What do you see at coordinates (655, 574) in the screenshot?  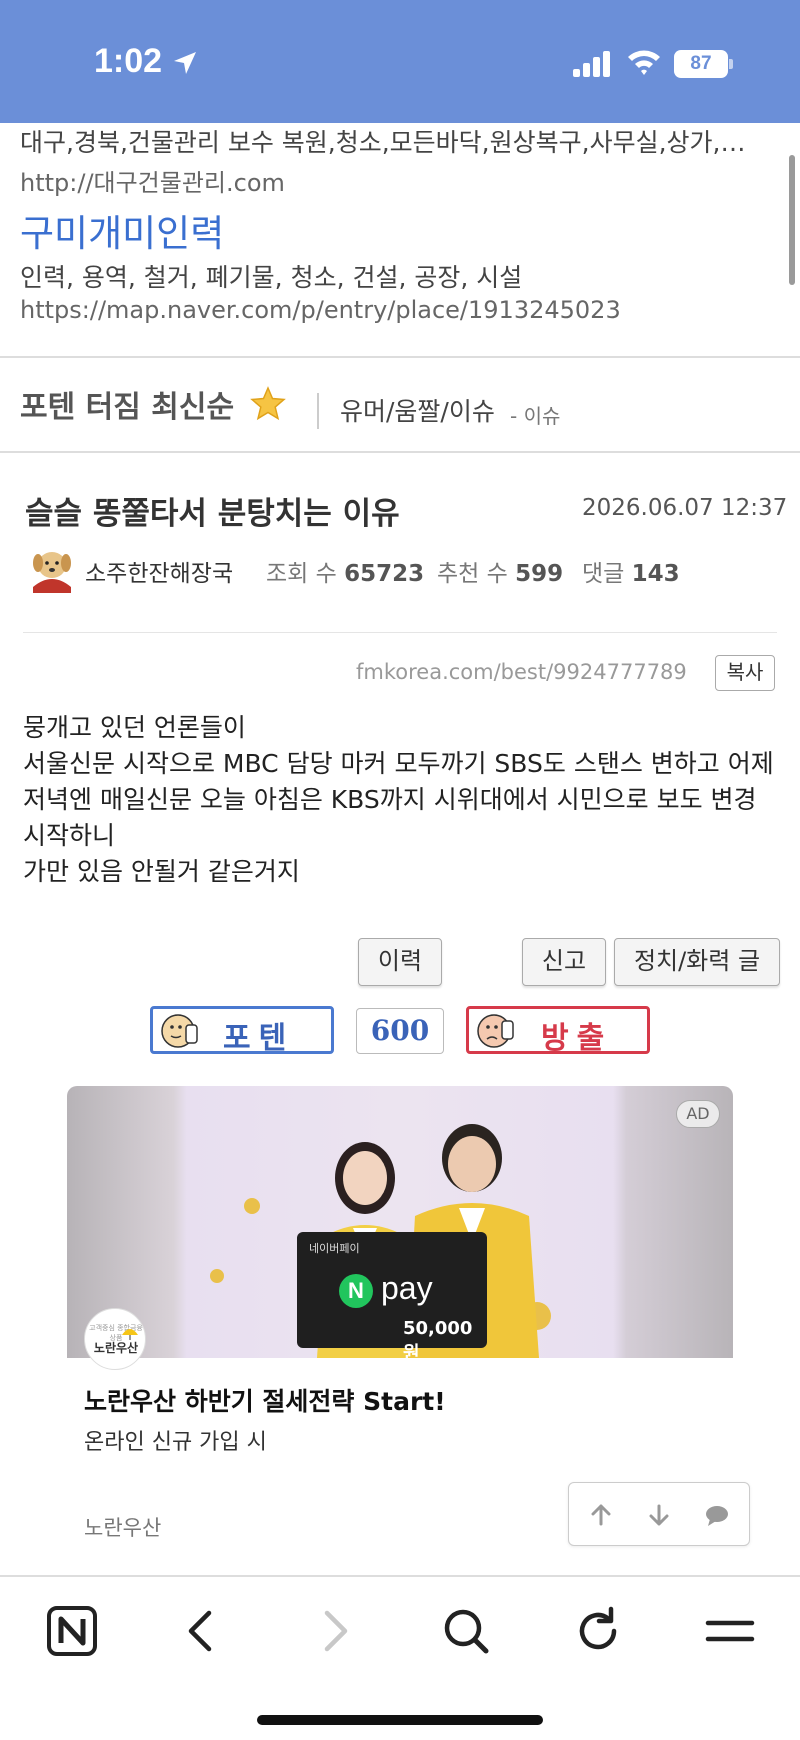 I see `comments-value: 143` at bounding box center [655, 574].